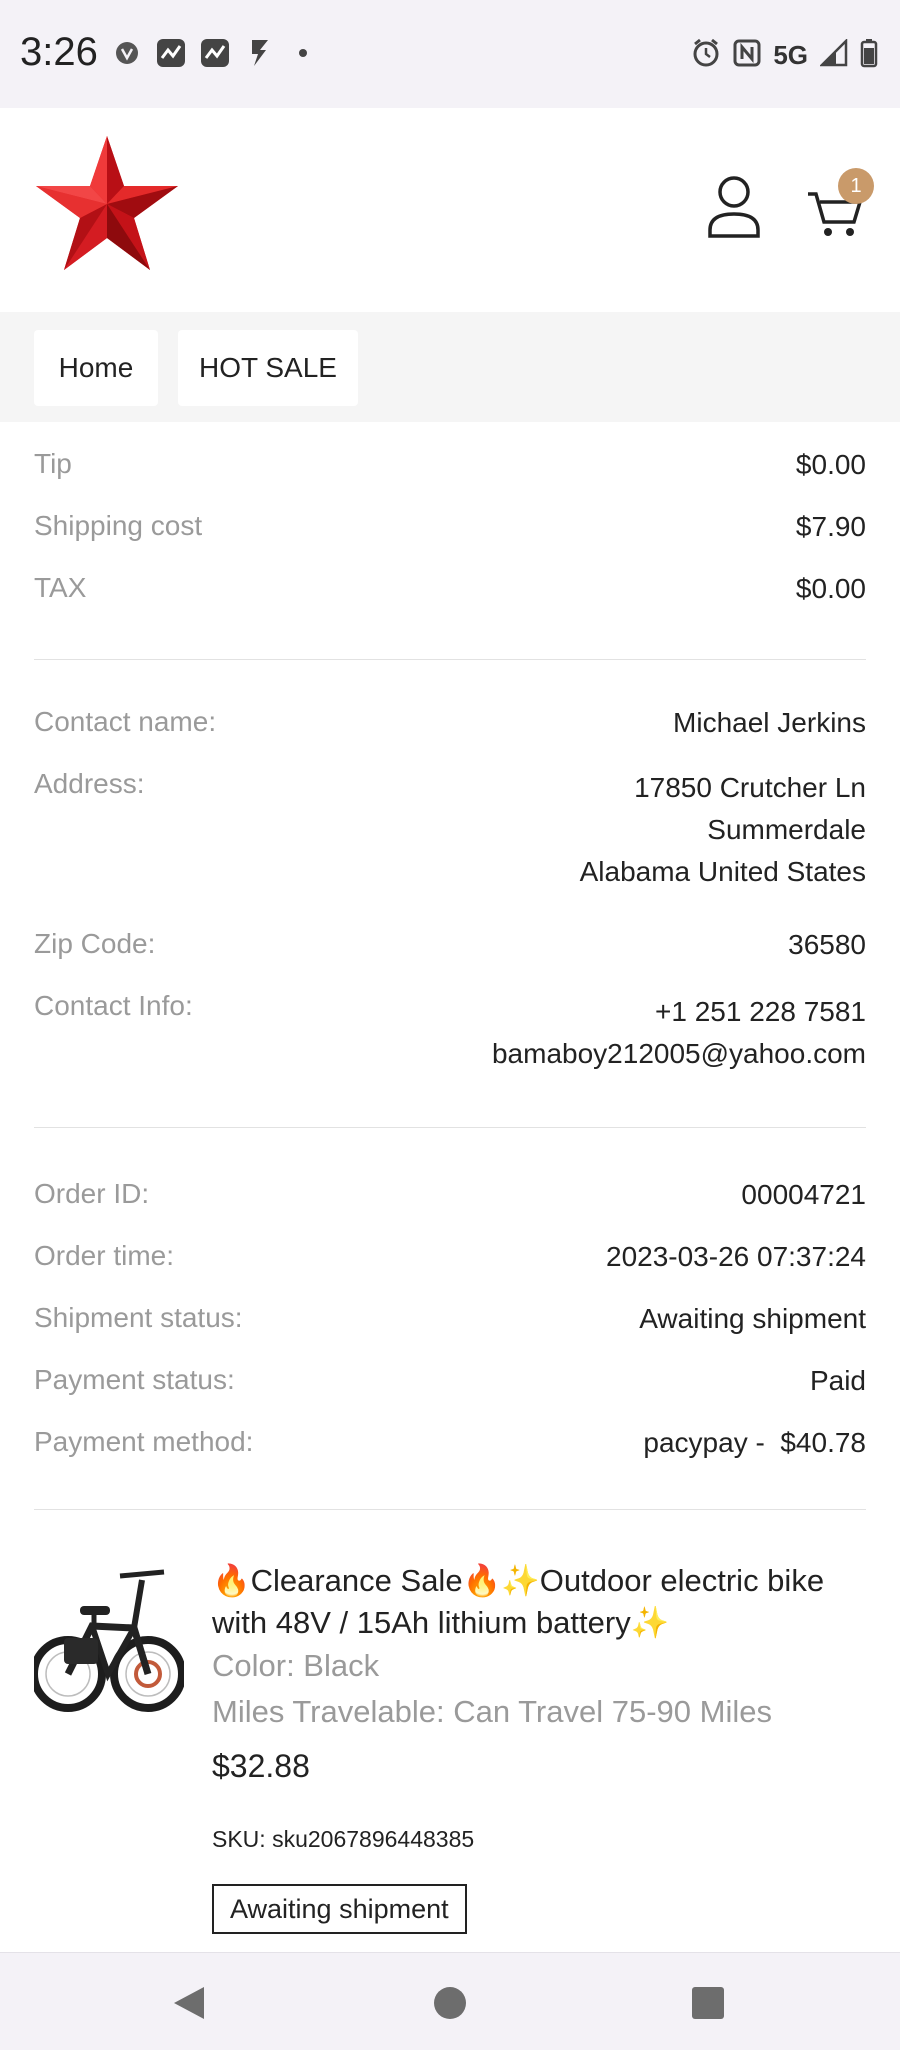  I want to click on tip-label: Tip, so click(53, 463).